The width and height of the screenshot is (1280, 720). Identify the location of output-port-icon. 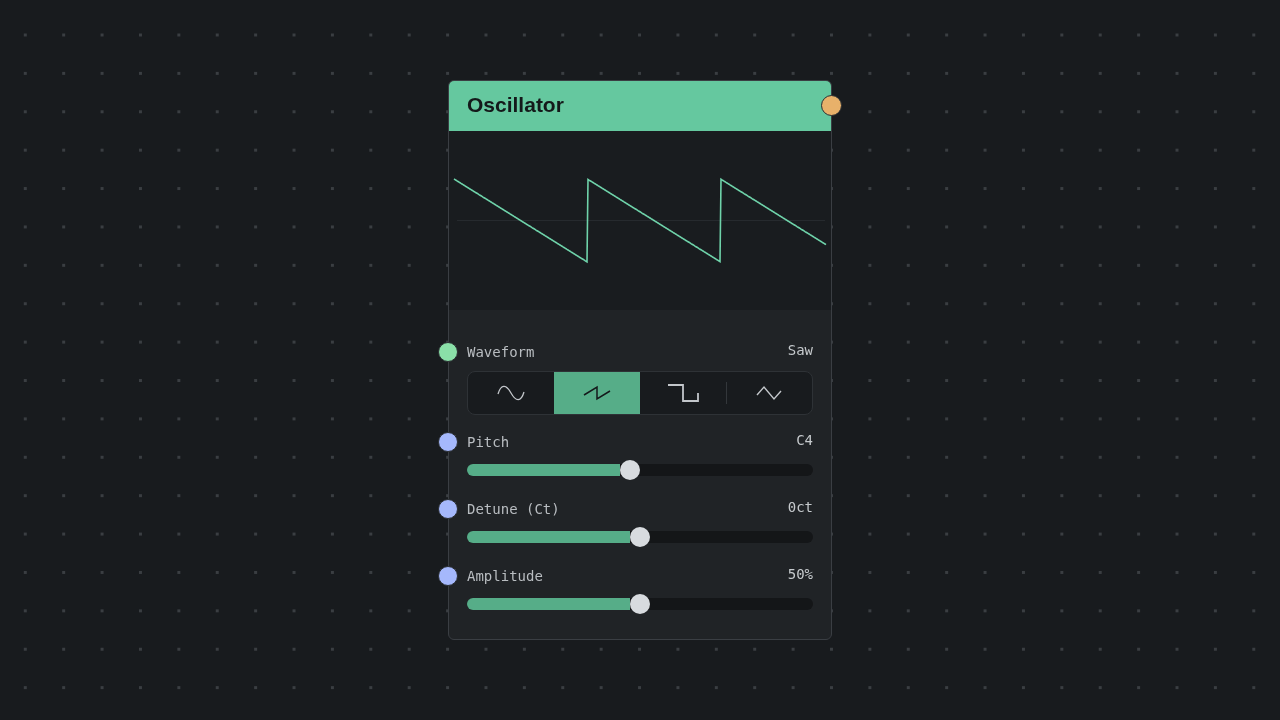
(831, 105).